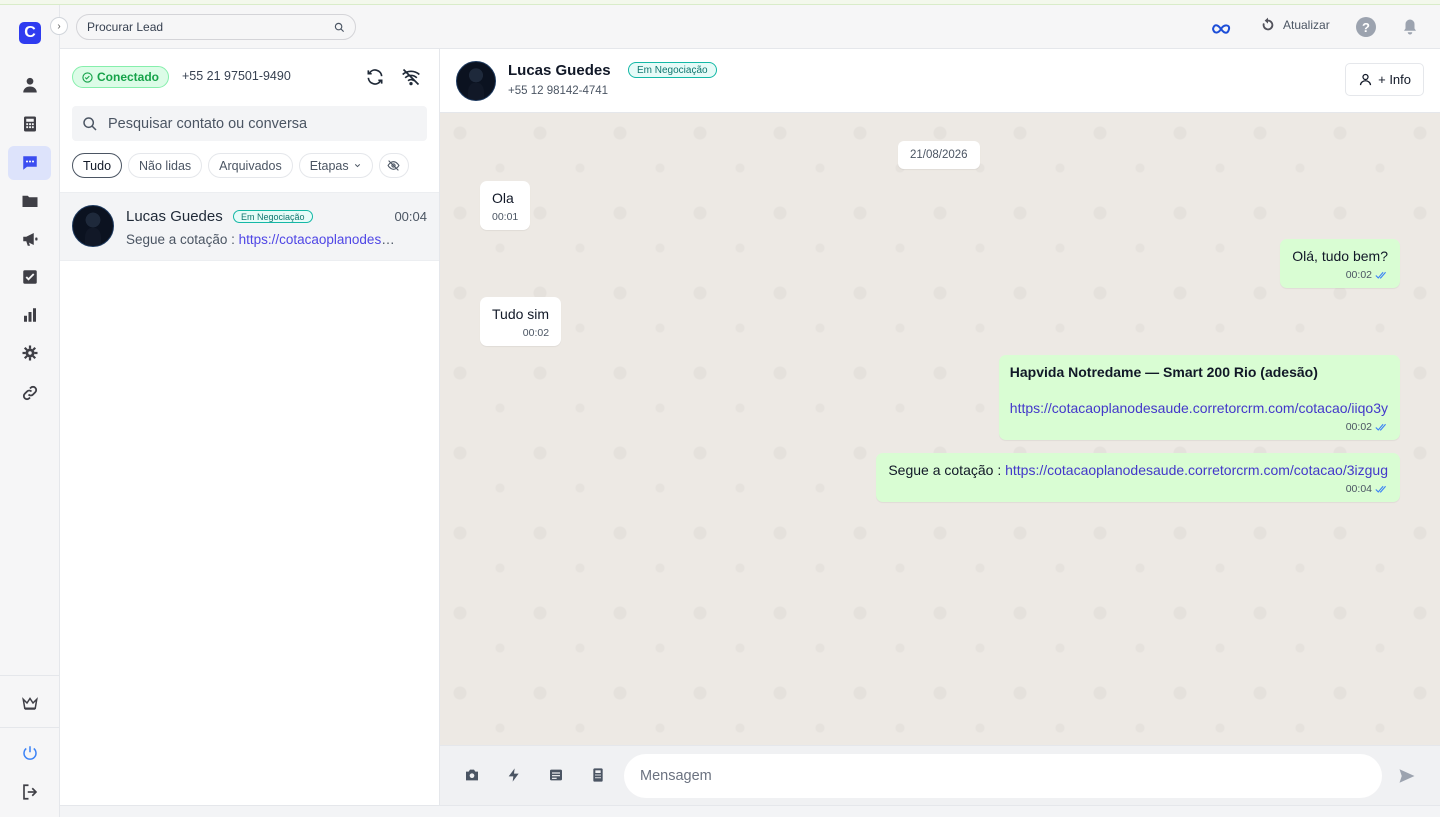 This screenshot has width=1440, height=817. I want to click on rail-item-reports, so click(29, 315).